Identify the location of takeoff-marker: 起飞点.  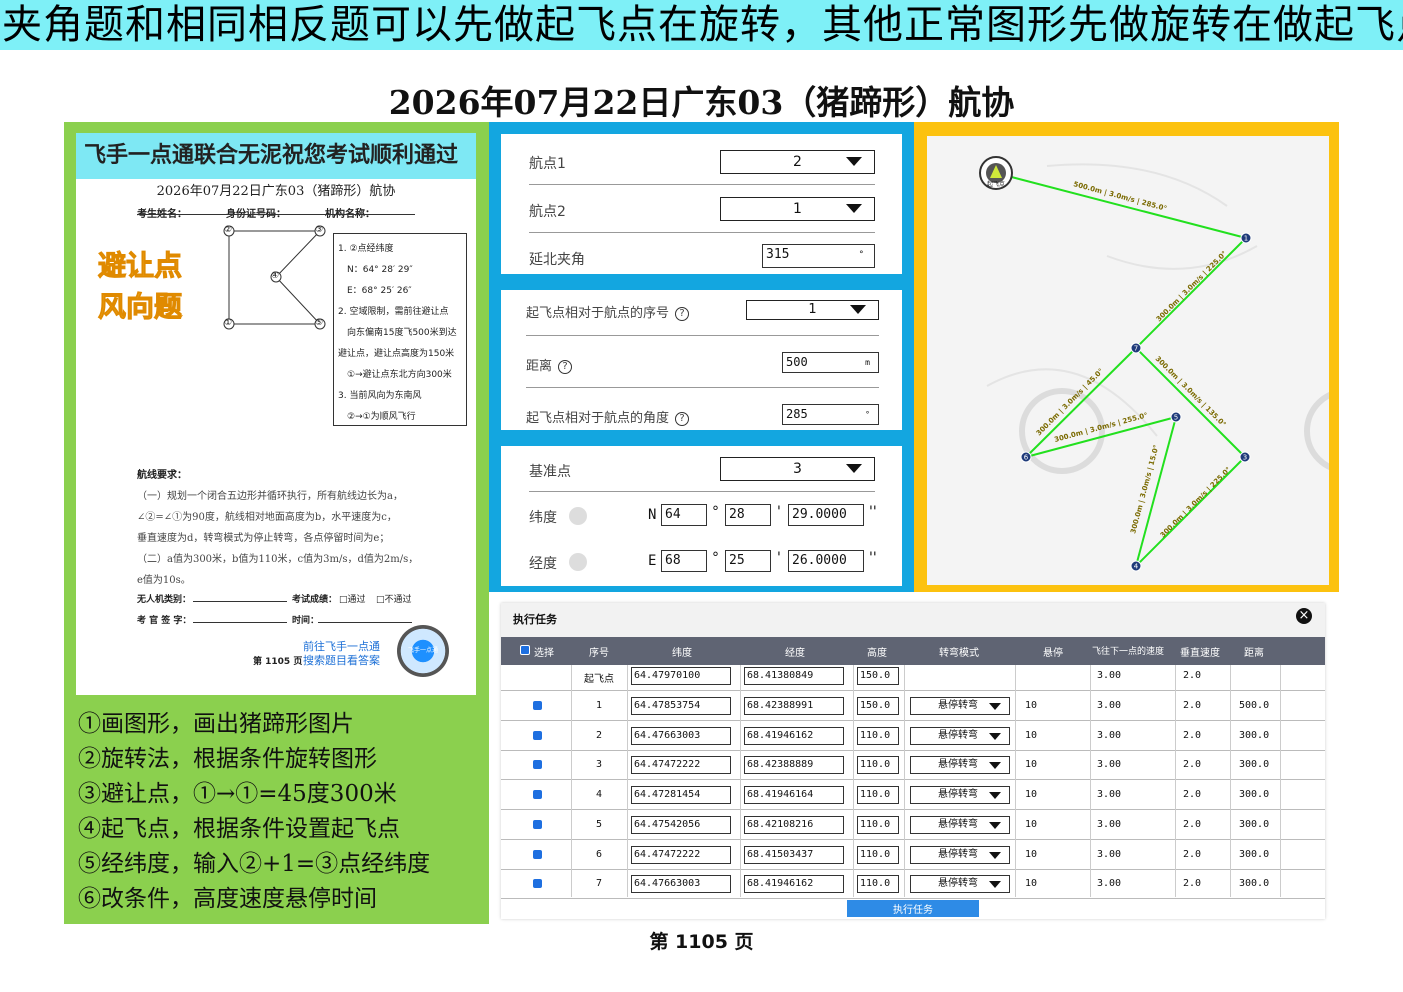
(996, 173).